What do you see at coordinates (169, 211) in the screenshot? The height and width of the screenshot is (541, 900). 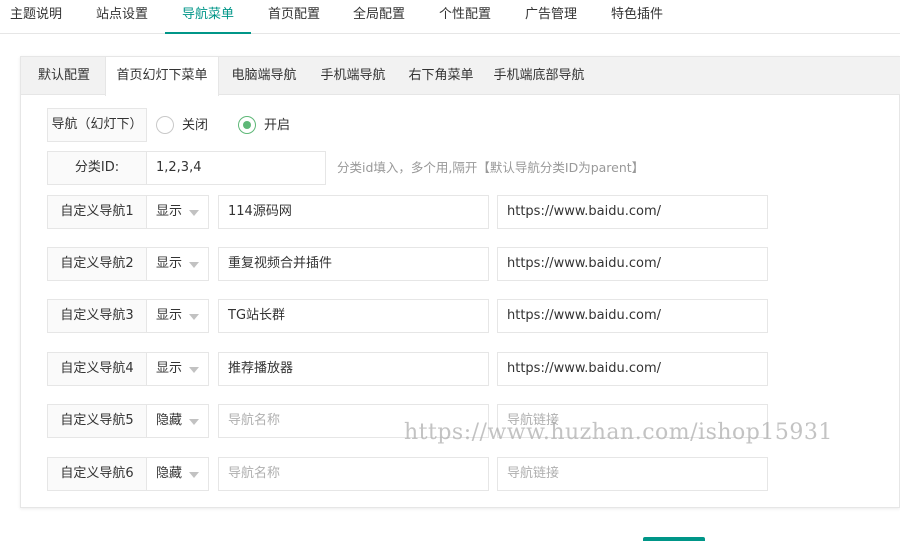 I see `custom-nav-1-visibility-value: 显示` at bounding box center [169, 211].